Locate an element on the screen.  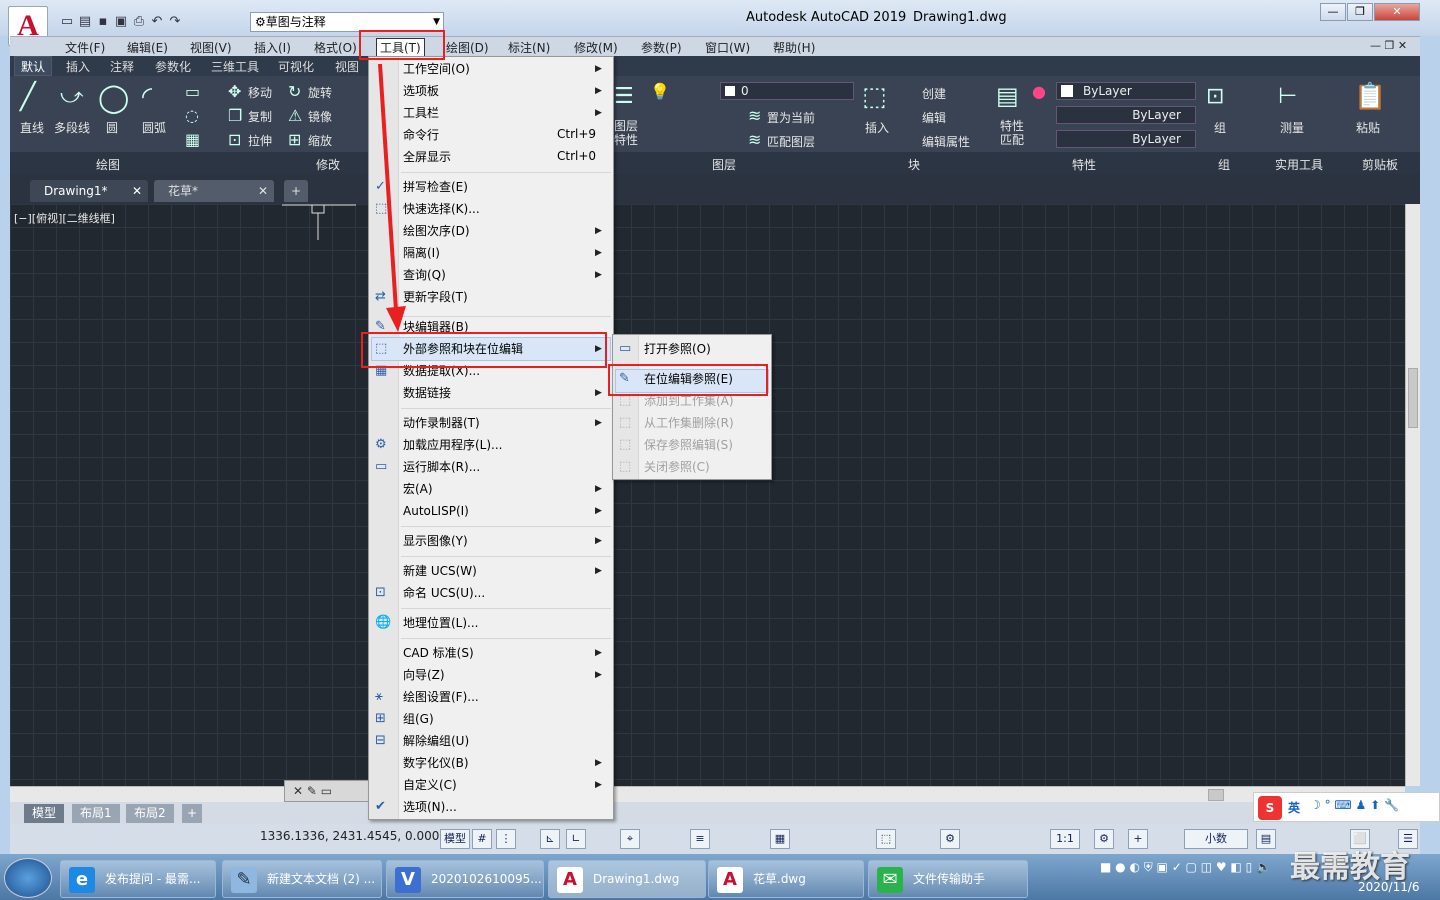
redo-icon: ↷ is located at coordinates (175, 21).